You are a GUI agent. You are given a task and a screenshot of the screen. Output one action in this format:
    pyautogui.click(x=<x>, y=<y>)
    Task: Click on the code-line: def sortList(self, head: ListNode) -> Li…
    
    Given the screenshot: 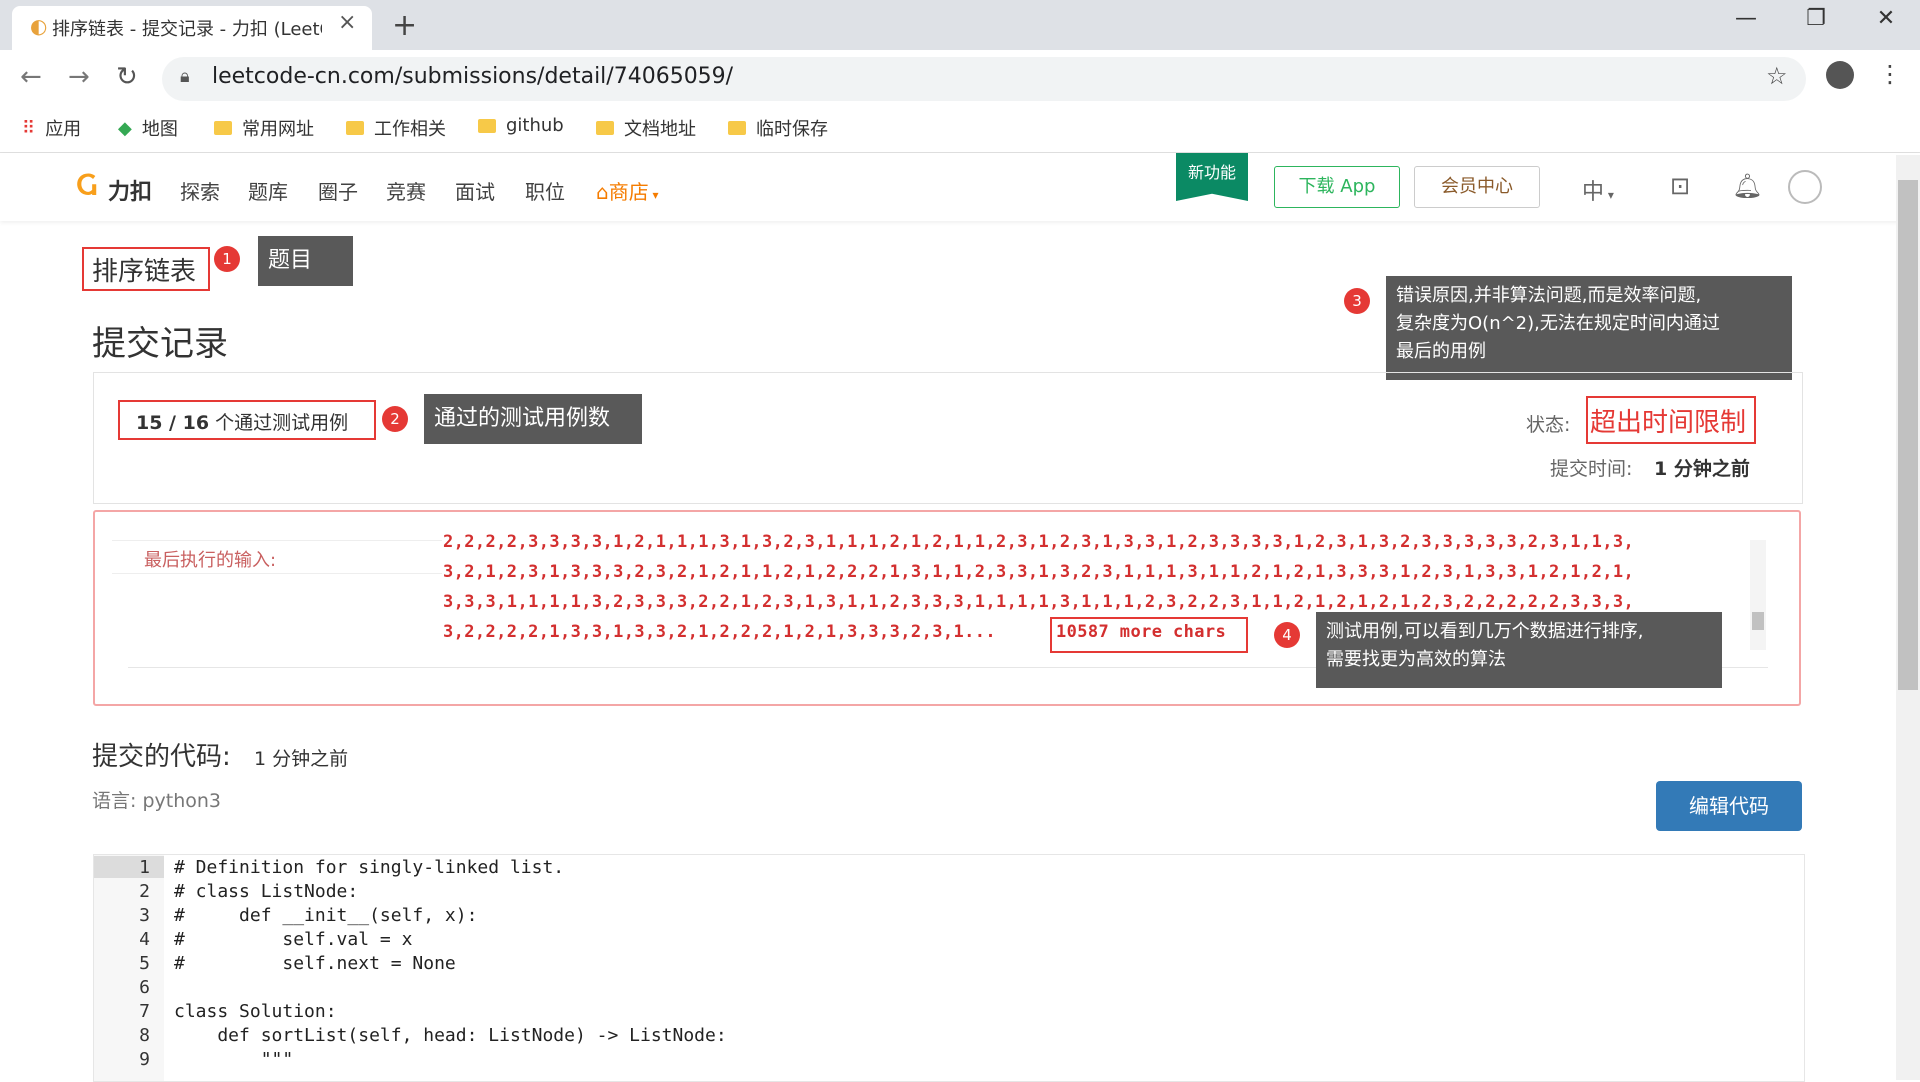 What is the action you would take?
    pyautogui.click(x=450, y=1035)
    